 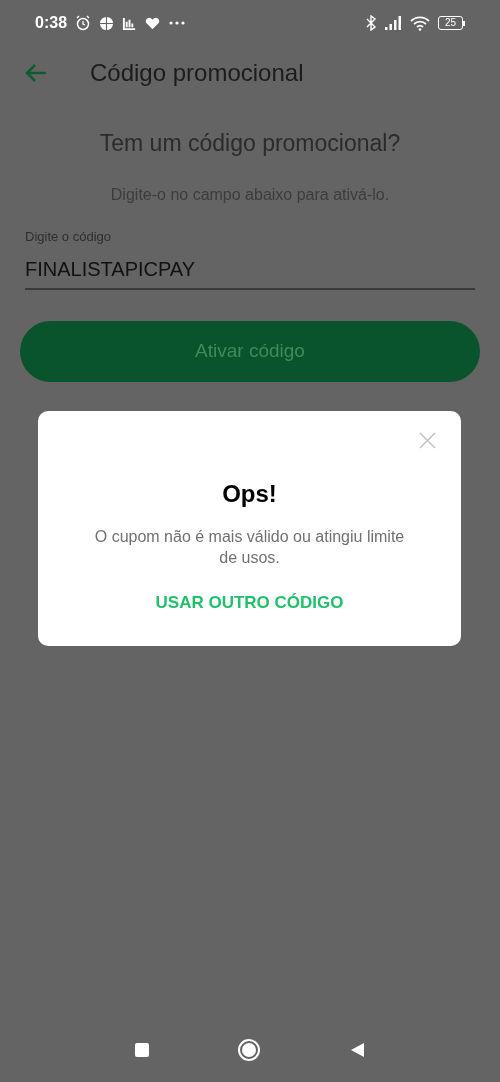 I want to click on more-icon, so click(x=177, y=23).